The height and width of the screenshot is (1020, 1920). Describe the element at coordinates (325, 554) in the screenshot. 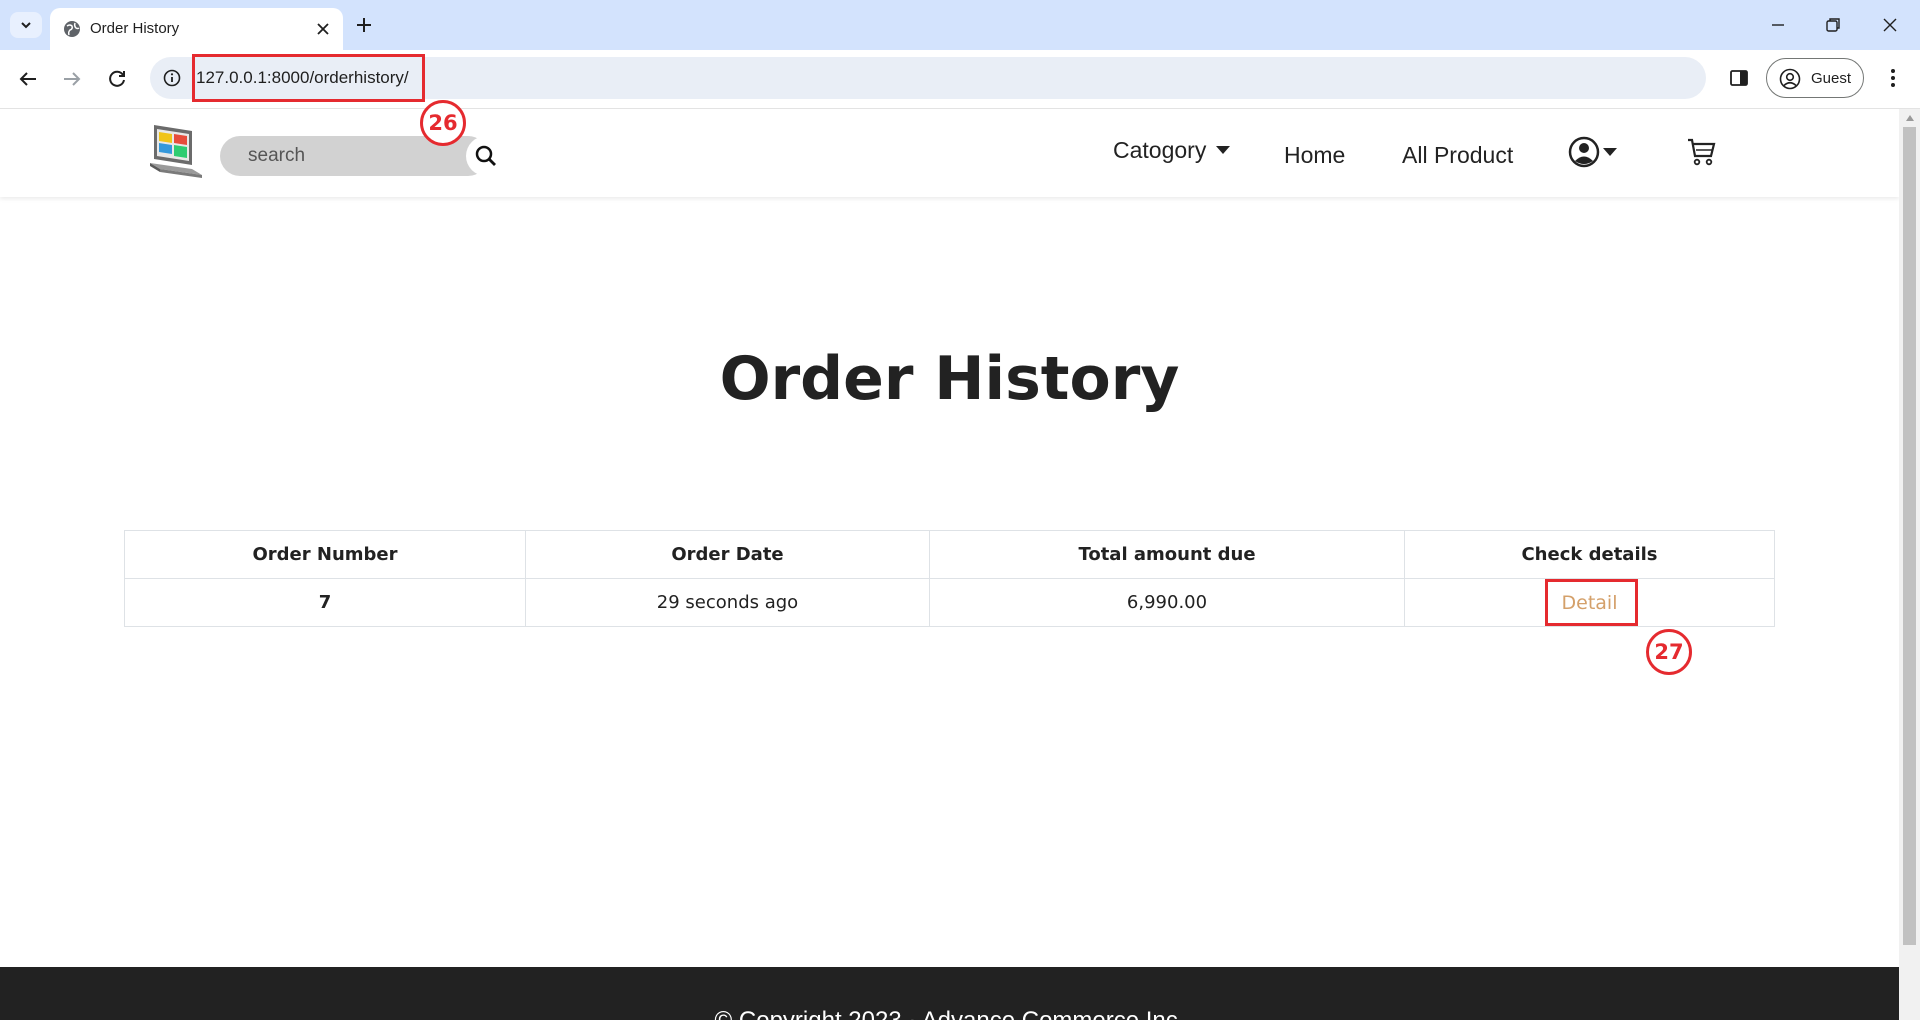

I see `column-header-order-number: Order Number` at that location.